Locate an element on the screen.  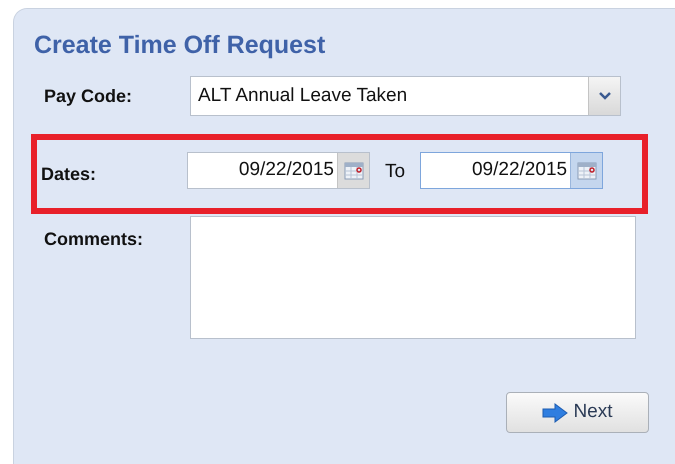
arrow-icon is located at coordinates (555, 412).